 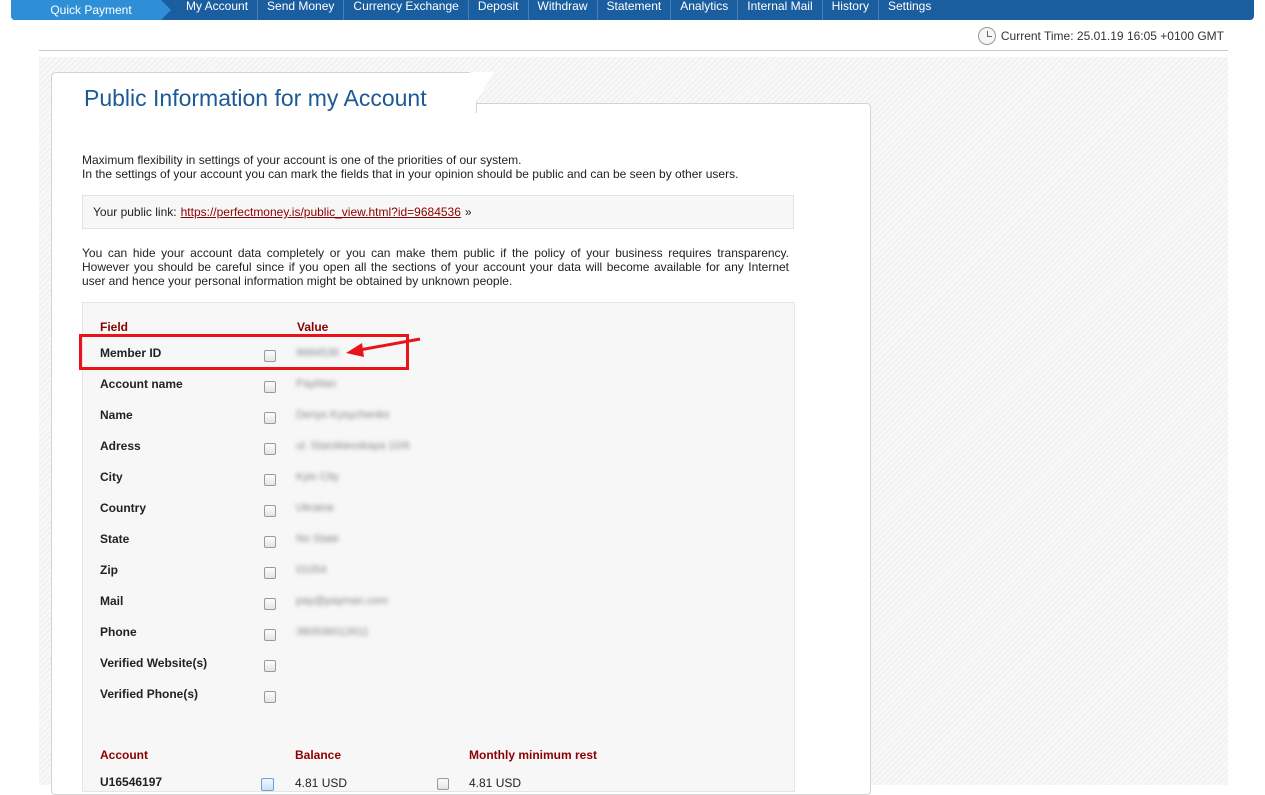 I want to click on field-row-state: State No State, so click(x=300, y=542).